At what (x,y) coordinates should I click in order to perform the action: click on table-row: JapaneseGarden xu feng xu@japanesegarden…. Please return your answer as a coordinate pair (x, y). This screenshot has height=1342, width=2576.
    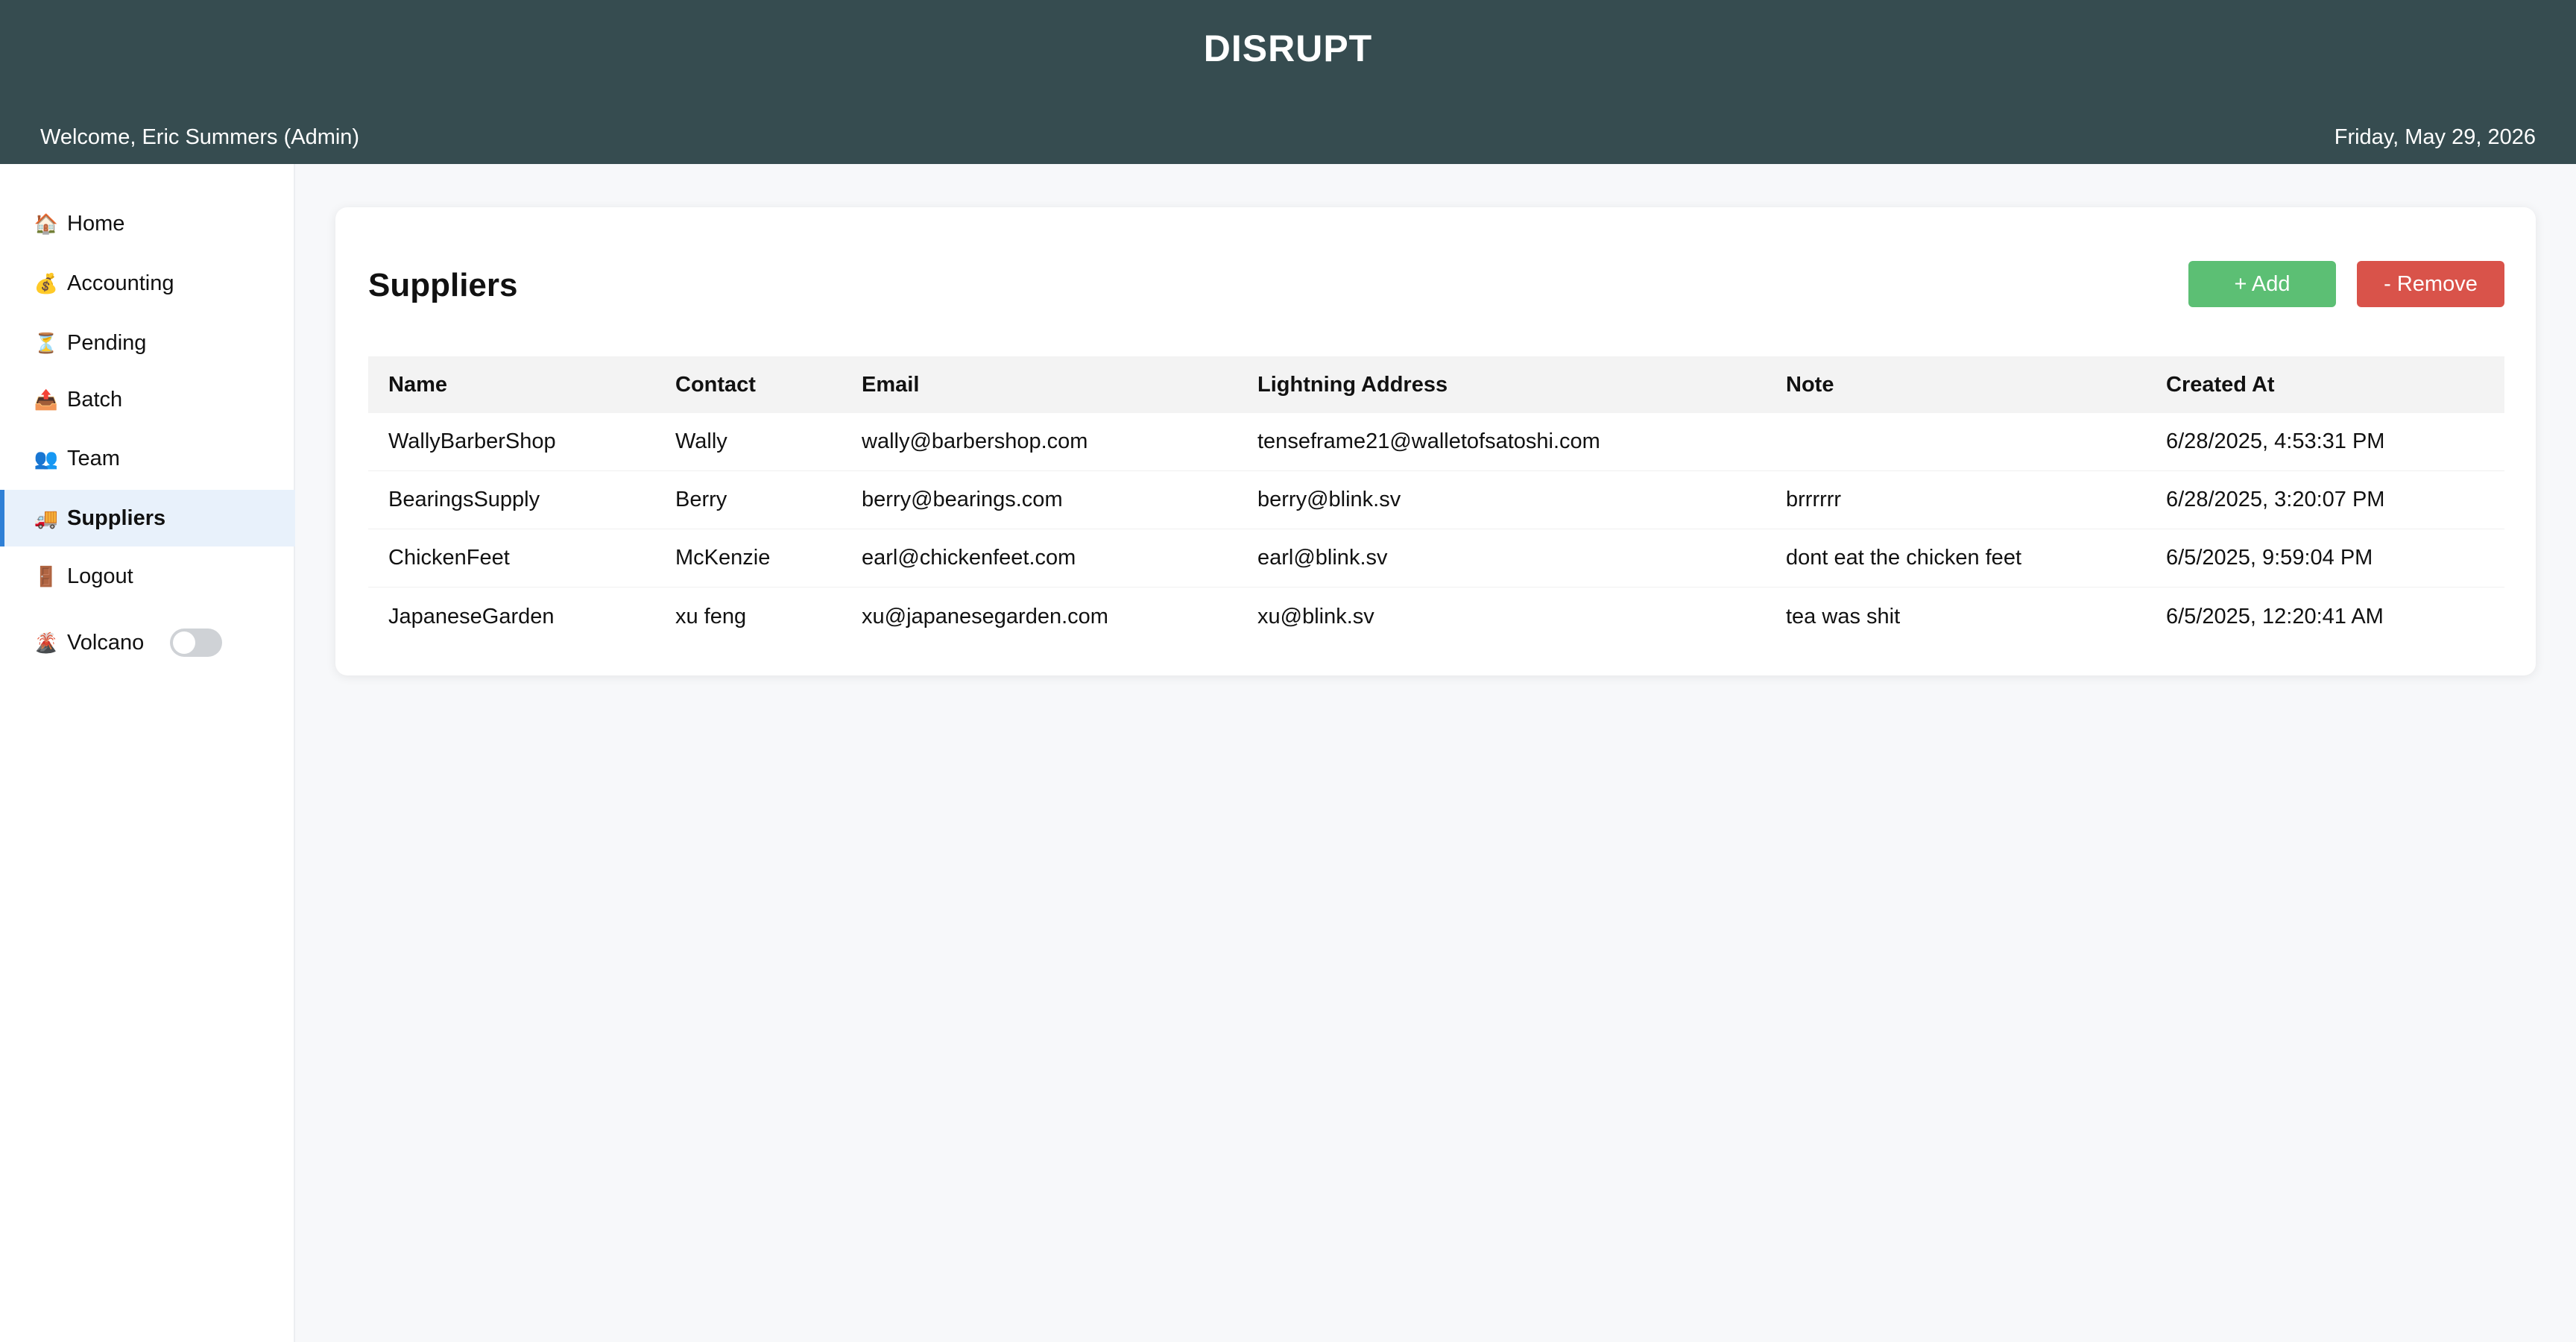
    Looking at the image, I should click on (1436, 616).